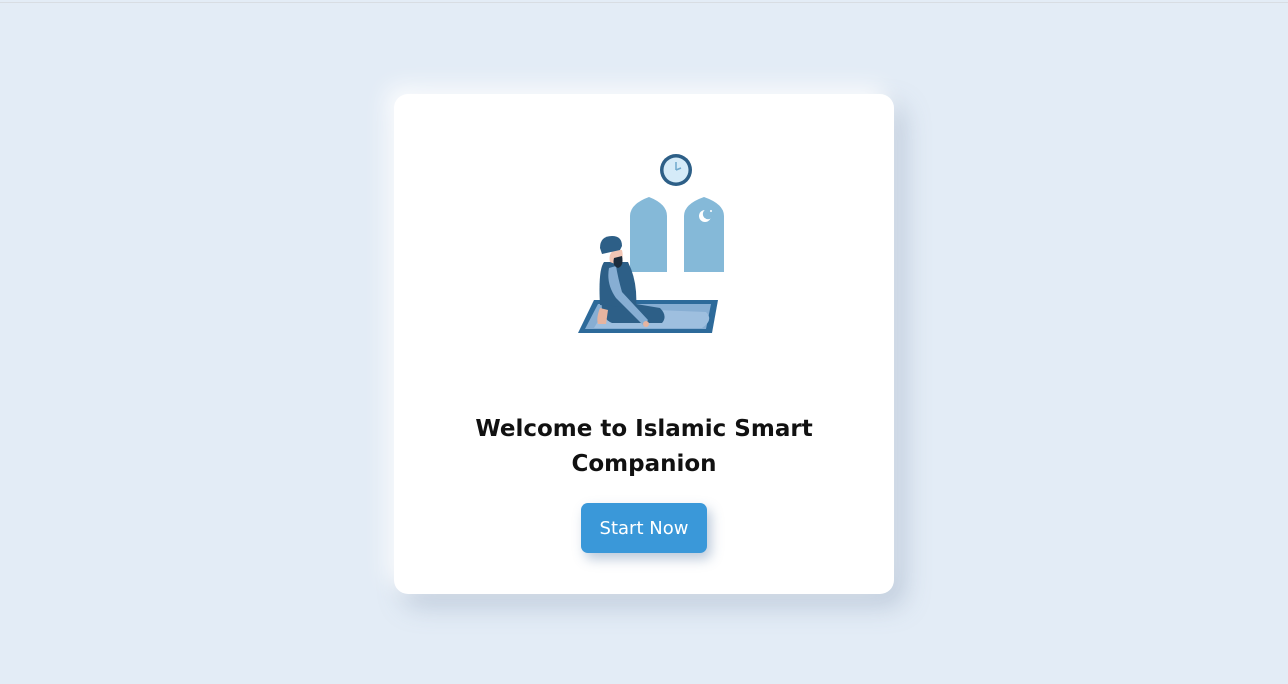 The height and width of the screenshot is (684, 1288). I want to click on welcome-title-line2: Companion, so click(644, 464).